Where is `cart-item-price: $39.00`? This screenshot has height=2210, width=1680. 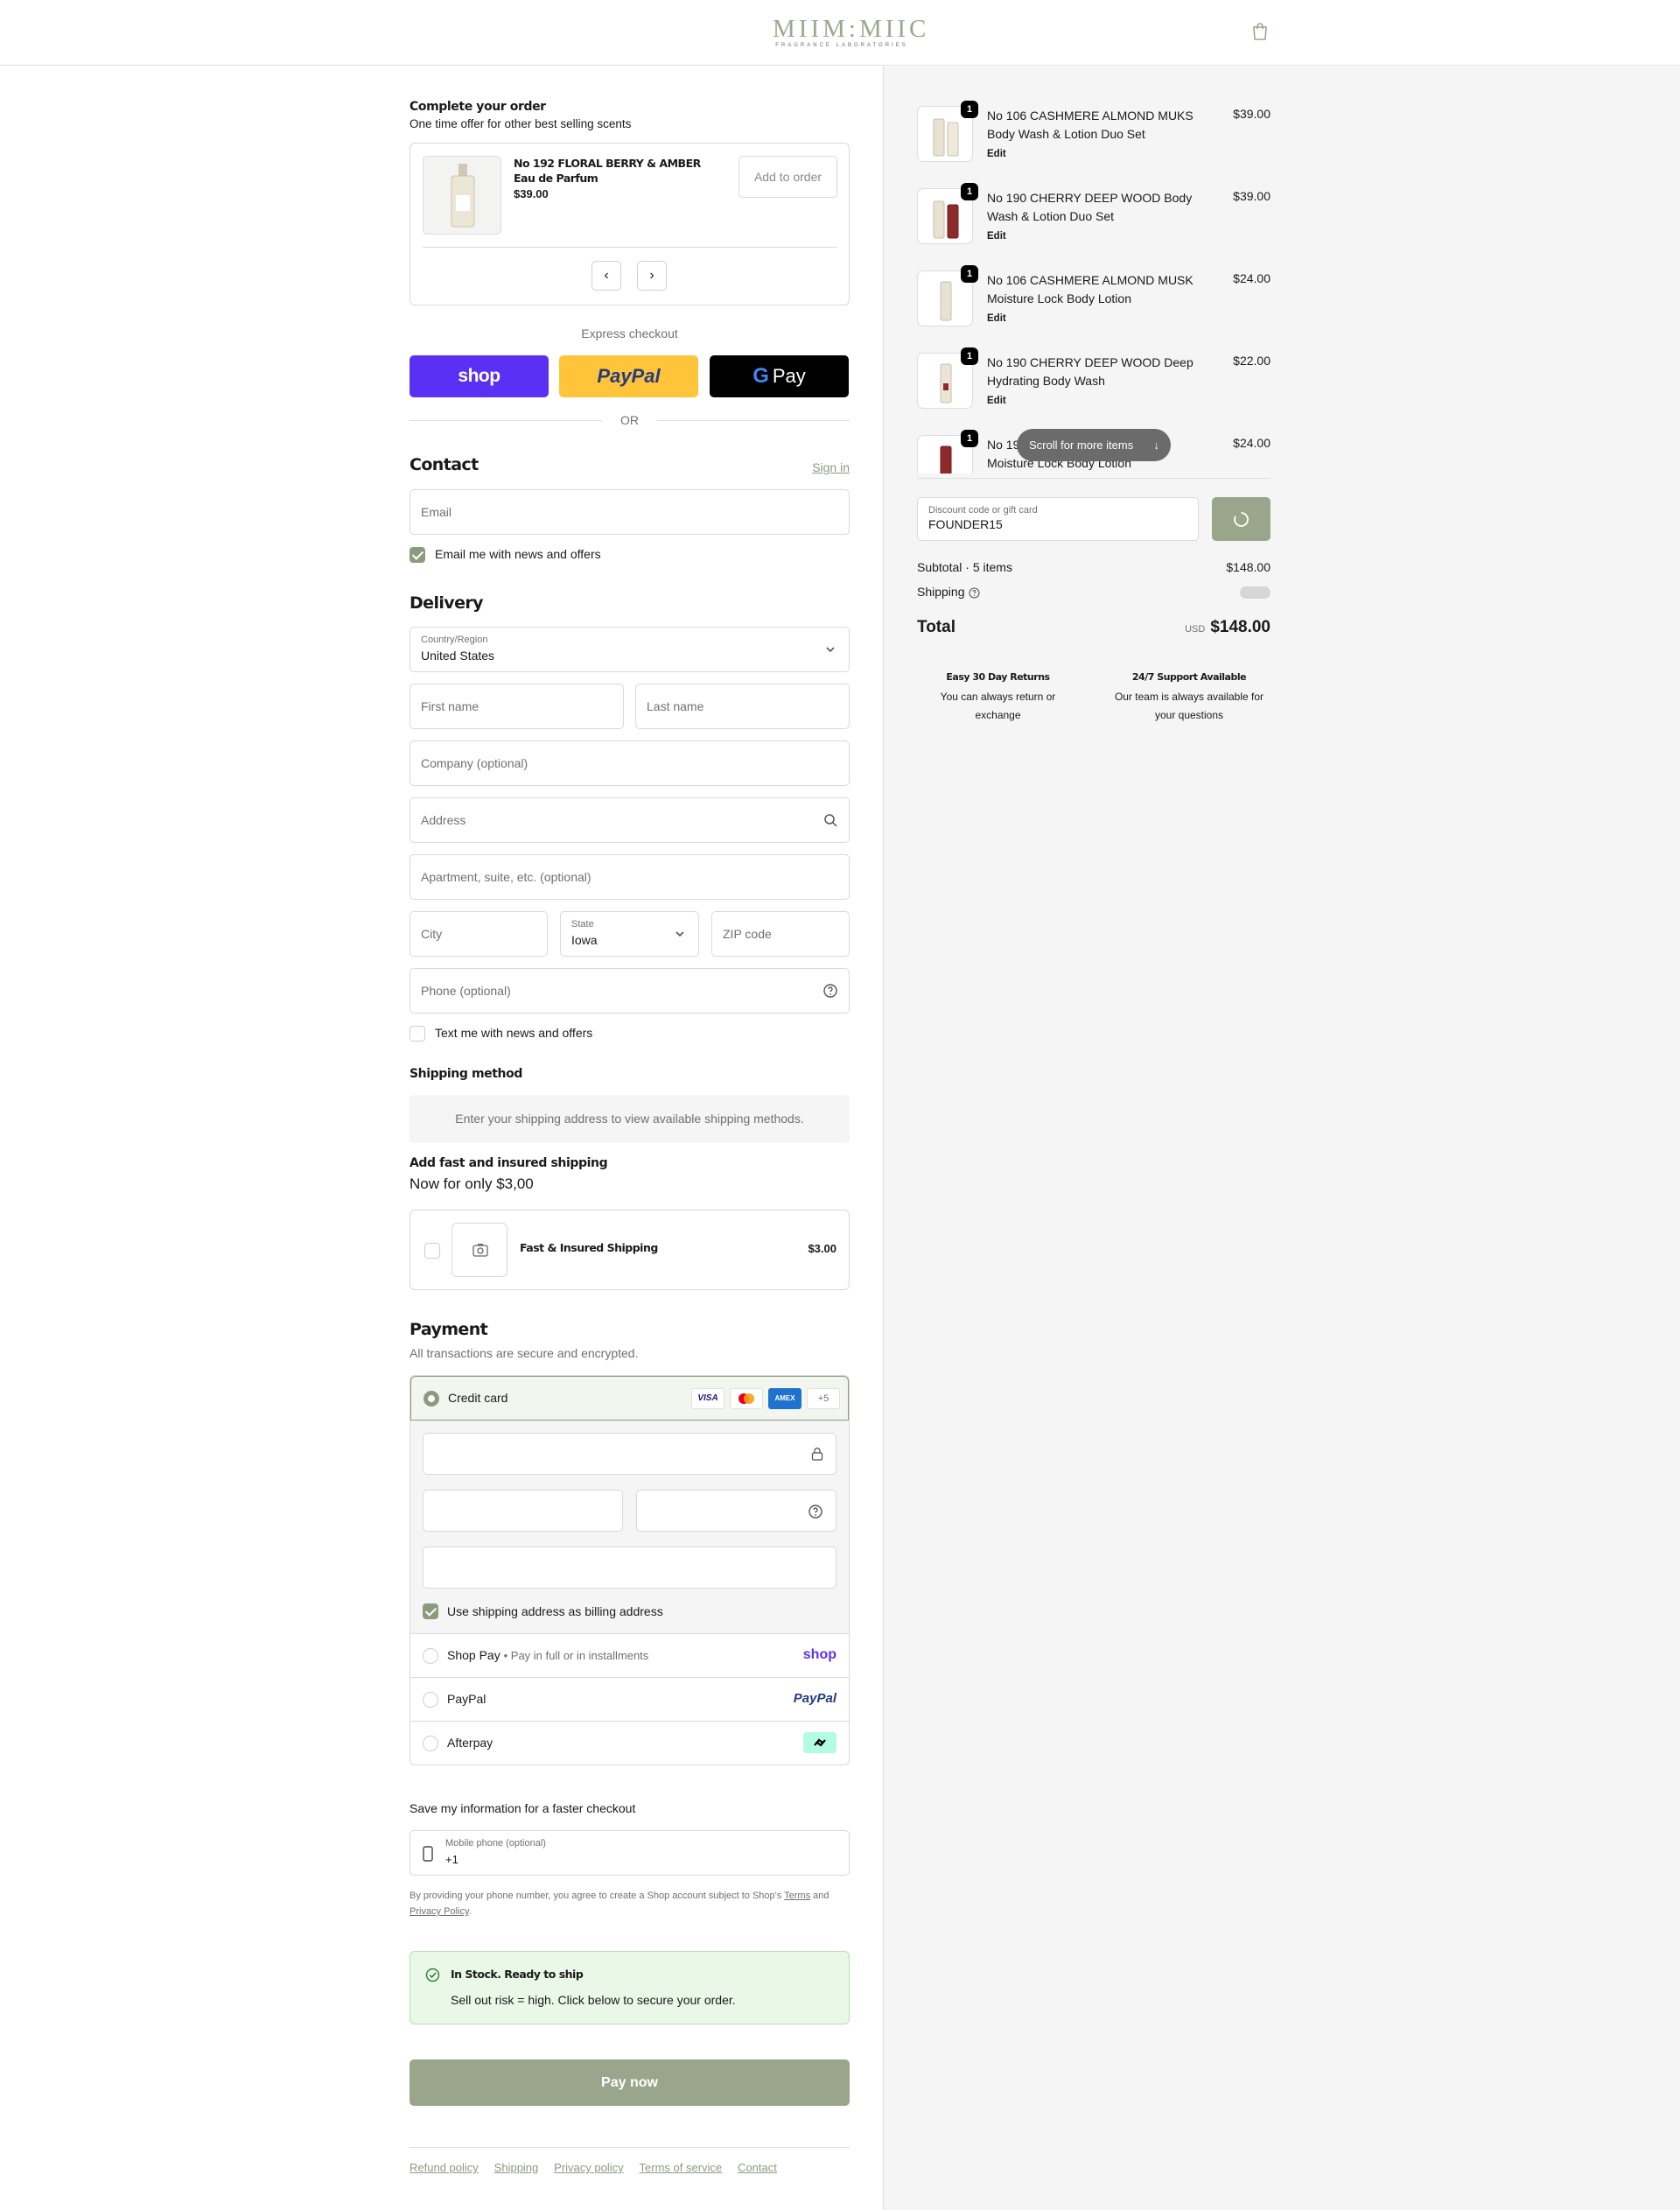 cart-item-price: $39.00 is located at coordinates (1251, 196).